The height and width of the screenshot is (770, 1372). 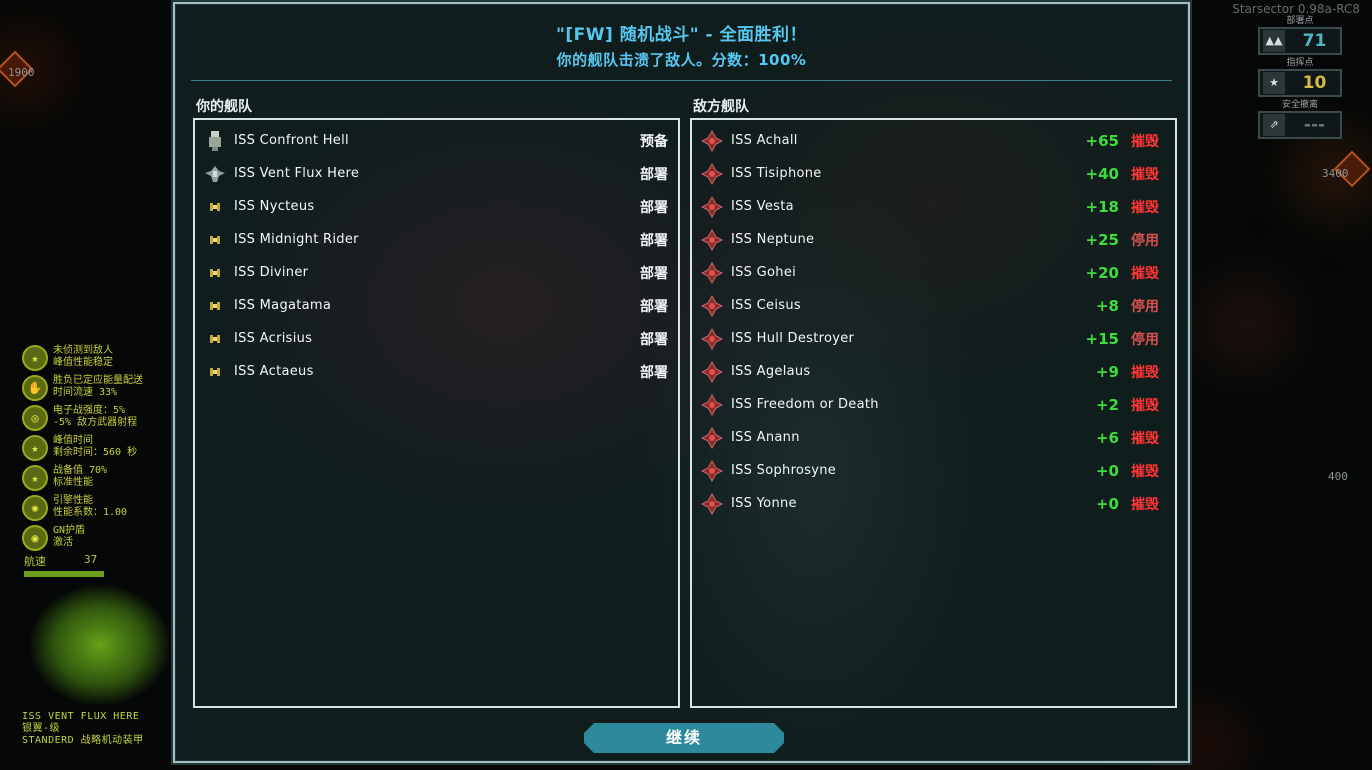 What do you see at coordinates (283, 305) in the screenshot?
I see `ship-name: ISS Magatama` at bounding box center [283, 305].